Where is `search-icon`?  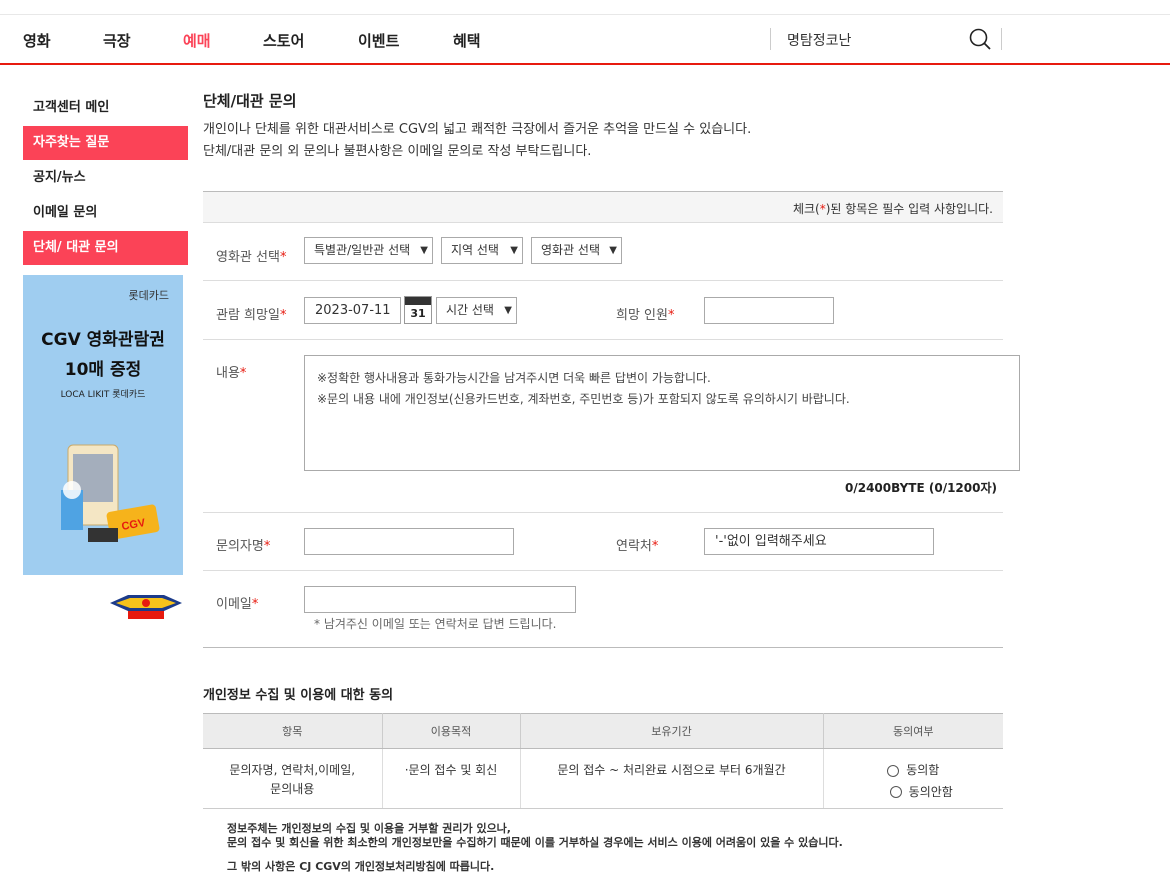
search-icon is located at coordinates (980, 39).